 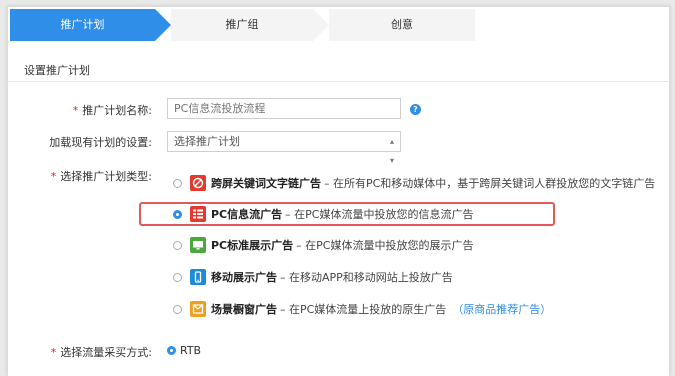 I want to click on plan-name-input, so click(x=284, y=108).